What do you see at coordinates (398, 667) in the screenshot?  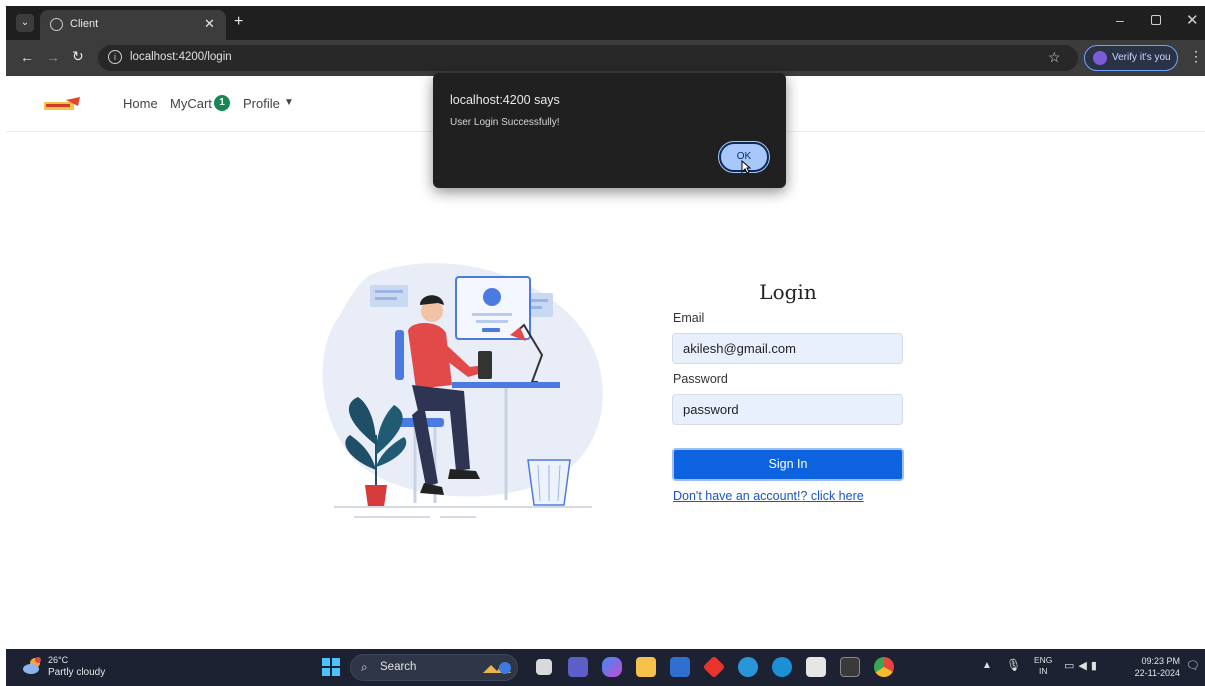 I see `search-label: Search` at bounding box center [398, 667].